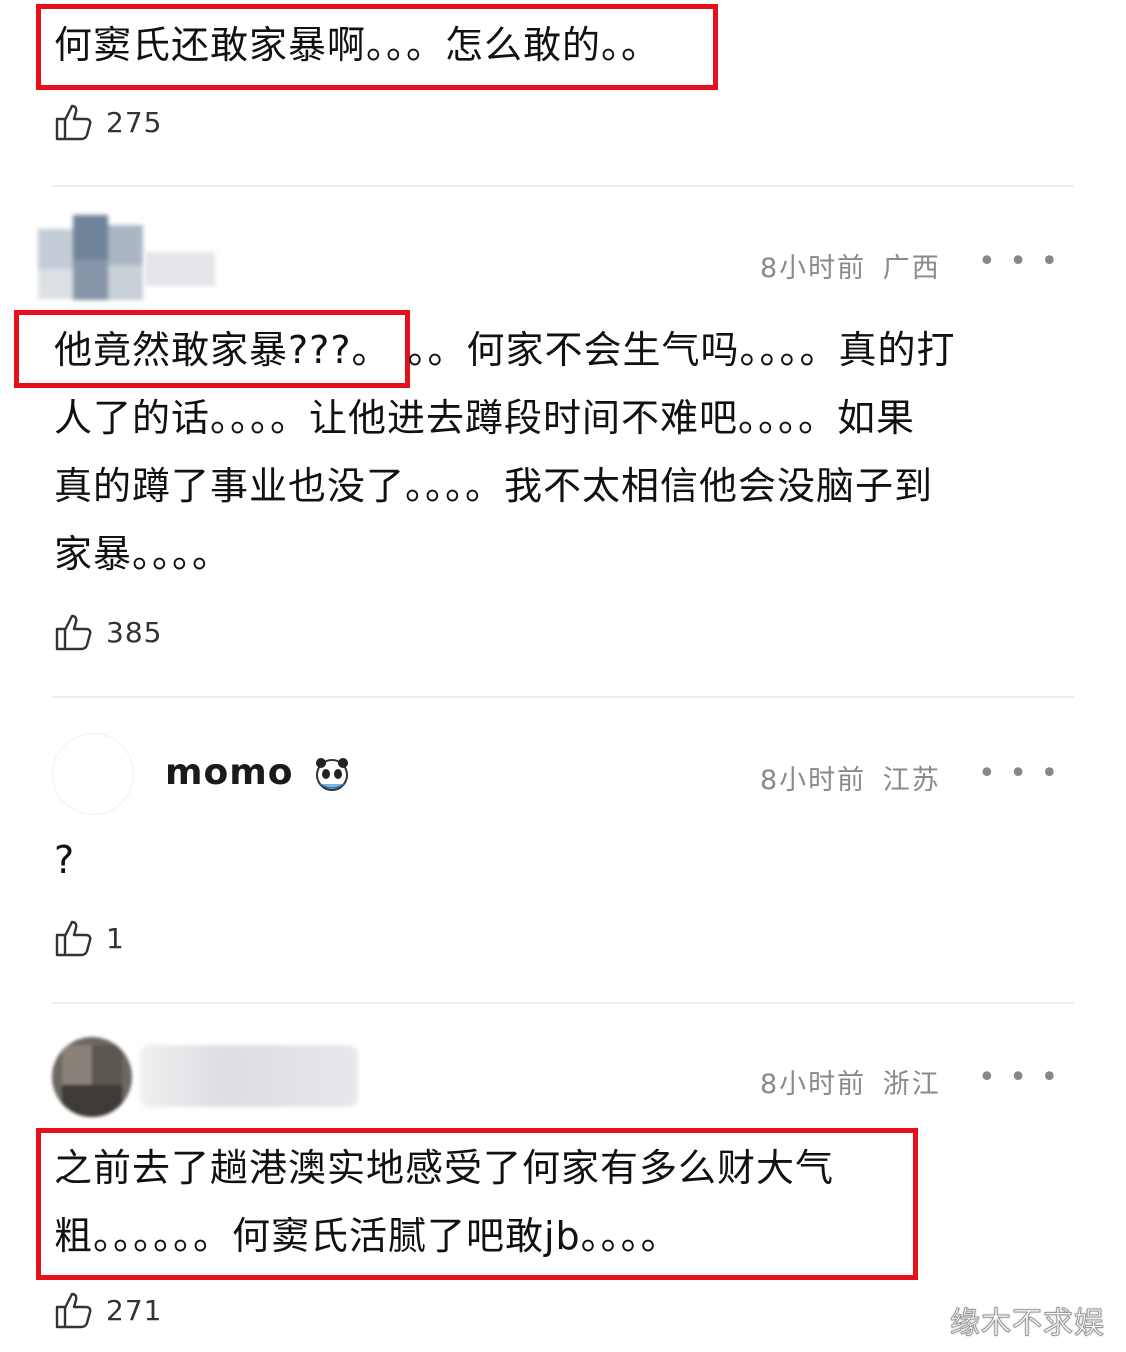 This screenshot has height=1352, width=1126. What do you see at coordinates (357, 45) in the screenshot?
I see `comment-1-text: 何窦氏还敢家暴啊。。。怎么敢的。。` at bounding box center [357, 45].